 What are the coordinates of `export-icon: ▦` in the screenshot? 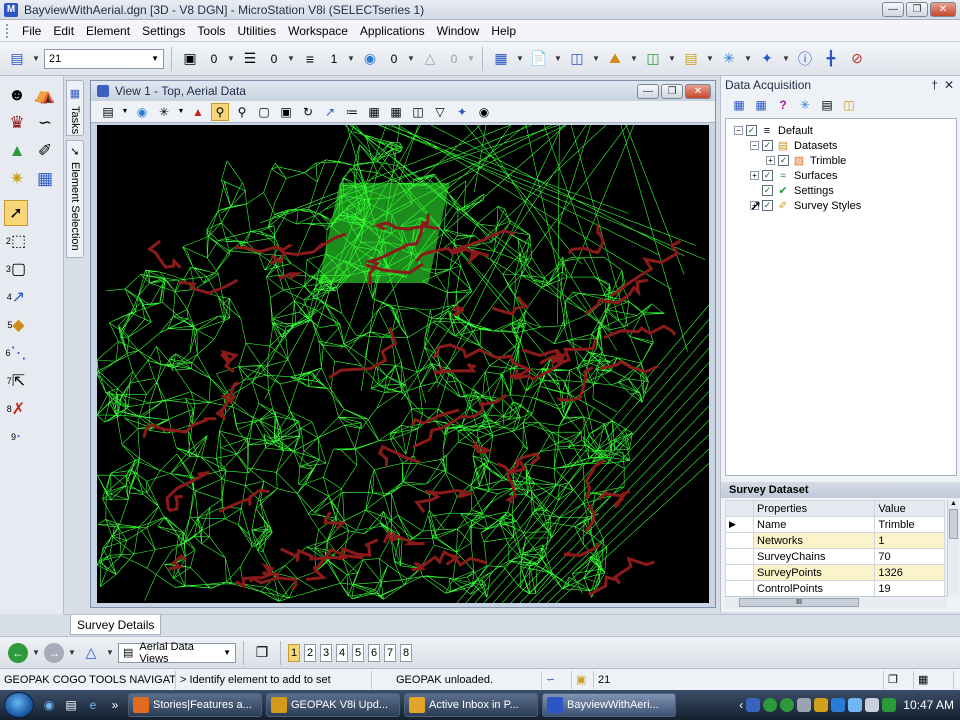 It's located at (761, 105).